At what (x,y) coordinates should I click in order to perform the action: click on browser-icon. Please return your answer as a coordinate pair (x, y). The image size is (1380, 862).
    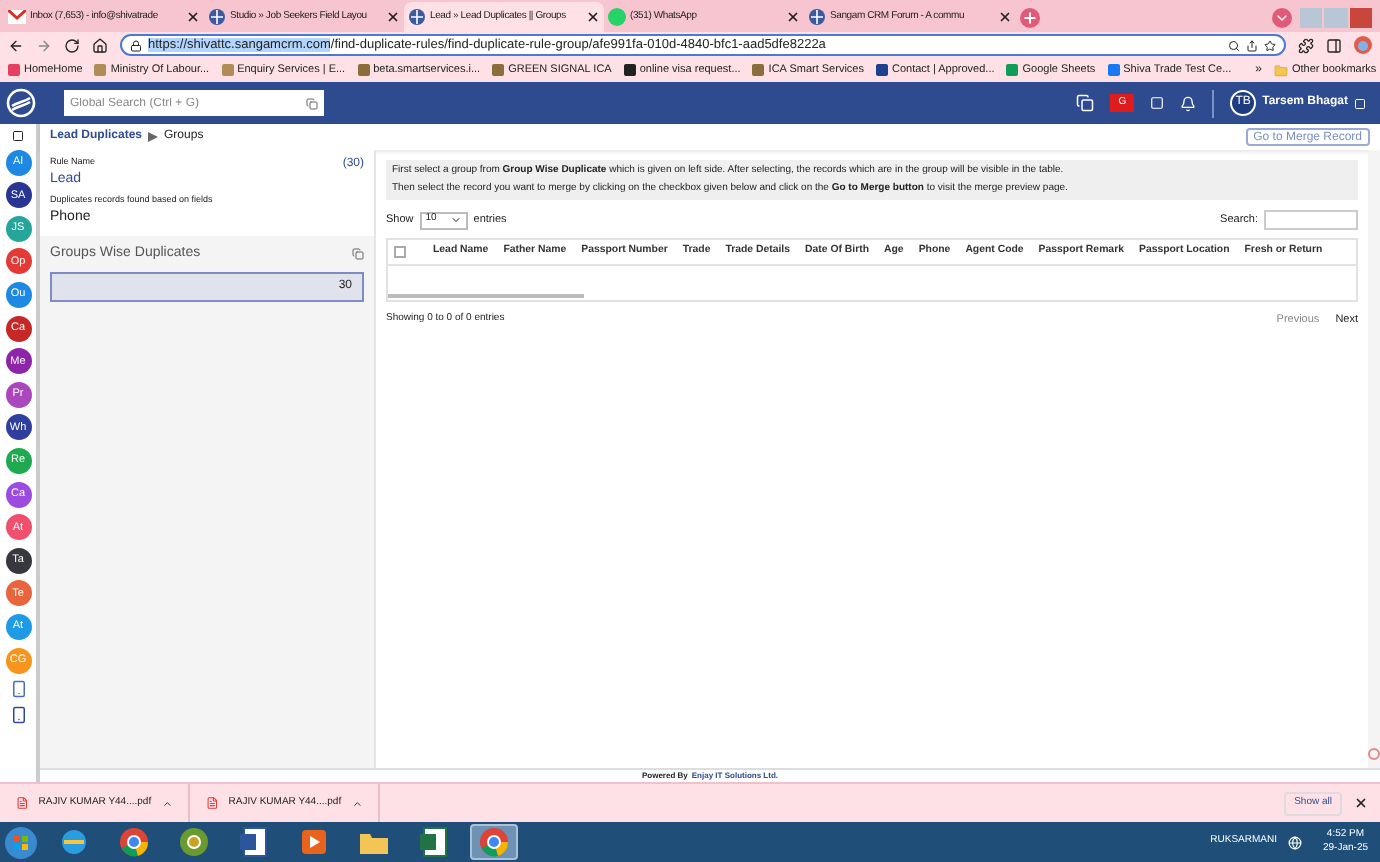
    Looking at the image, I should click on (194, 842).